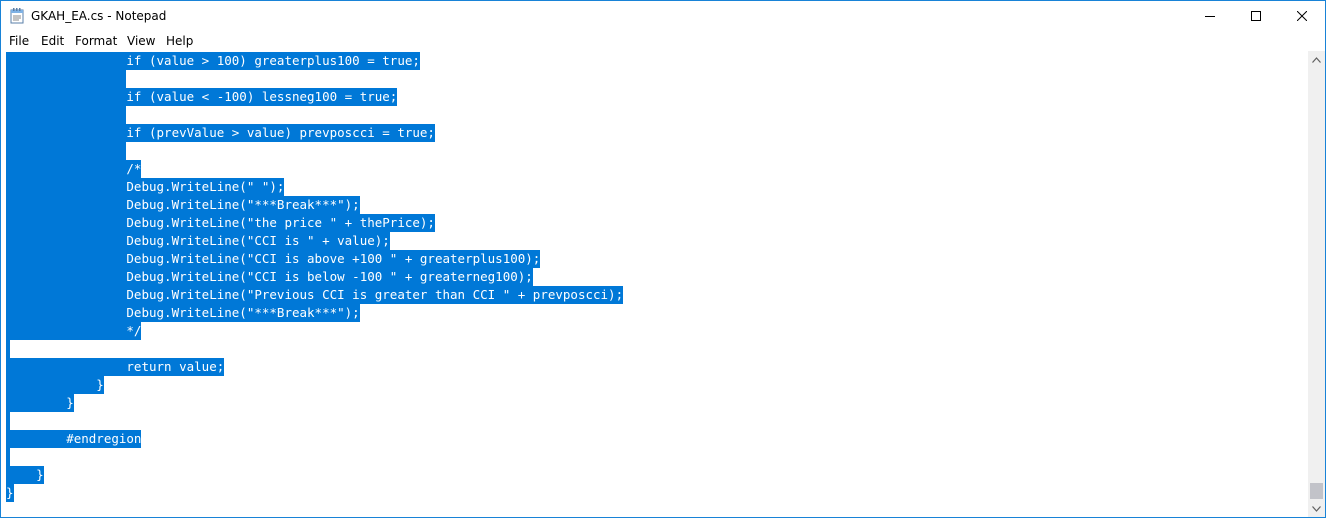 This screenshot has height=518, width=1326. I want to click on maximize-icon, so click(1256, 16).